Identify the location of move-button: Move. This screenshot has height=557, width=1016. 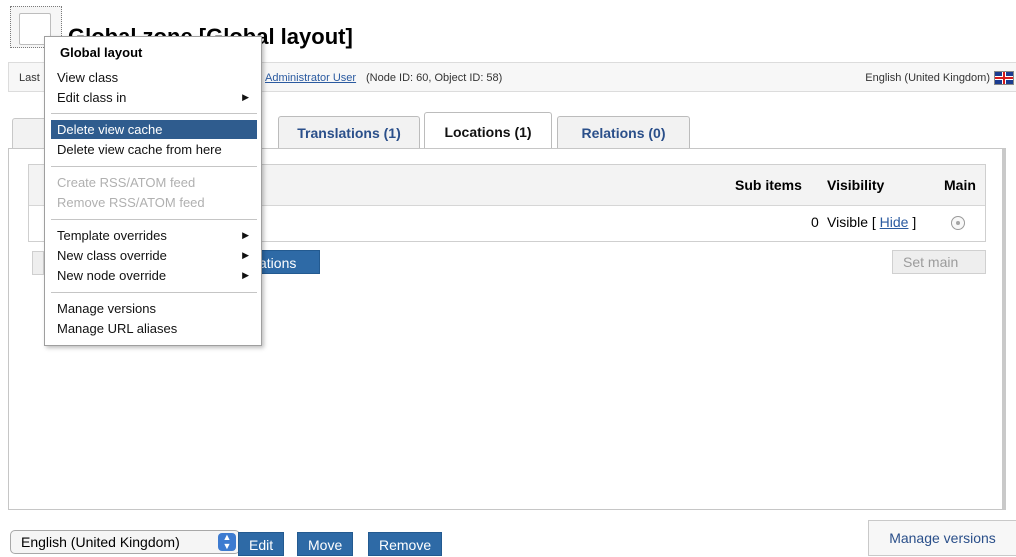
(325, 544).